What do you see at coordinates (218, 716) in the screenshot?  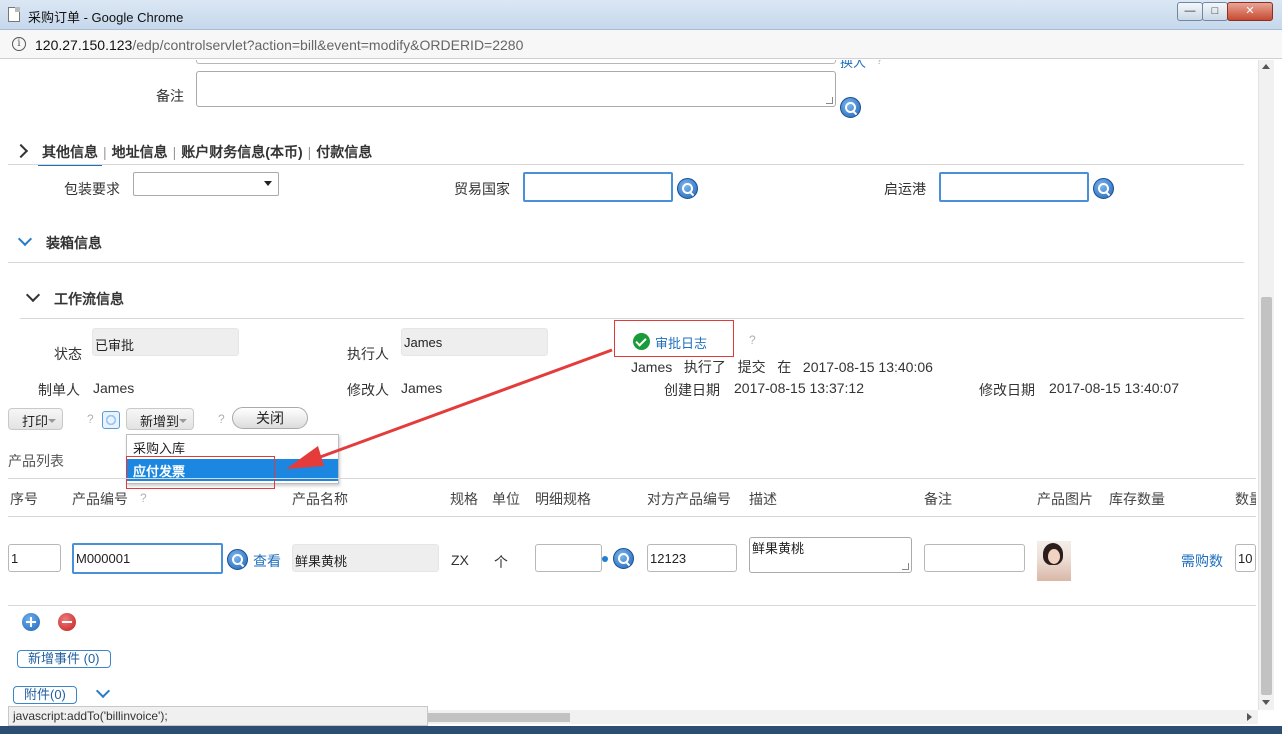 I see `status-bar: javascript:addTo('billinvoice');` at bounding box center [218, 716].